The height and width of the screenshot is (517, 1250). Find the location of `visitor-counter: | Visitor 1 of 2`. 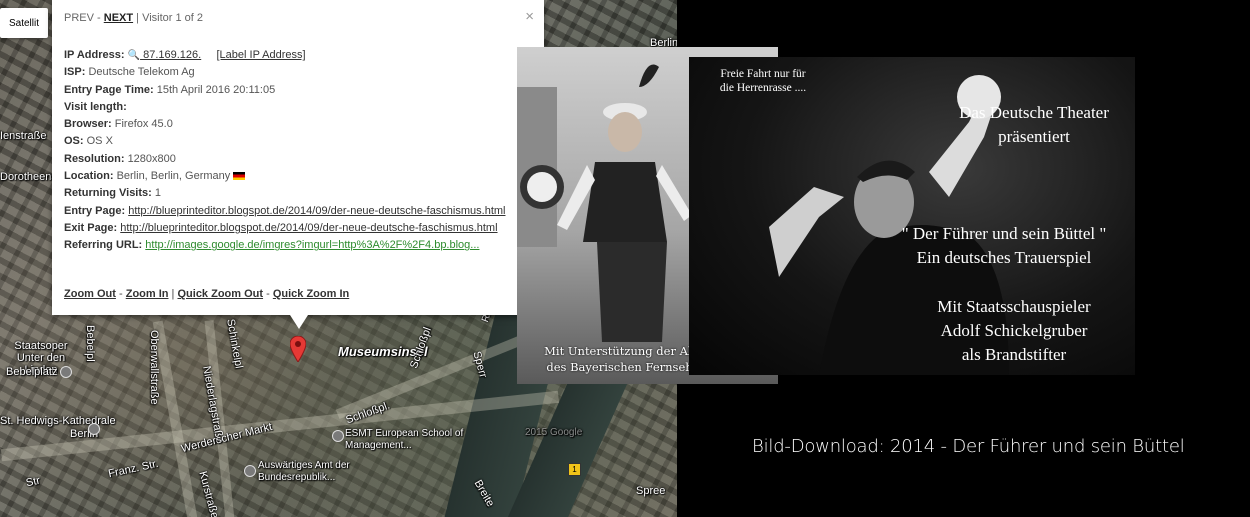

visitor-counter: | Visitor 1 of 2 is located at coordinates (168, 18).